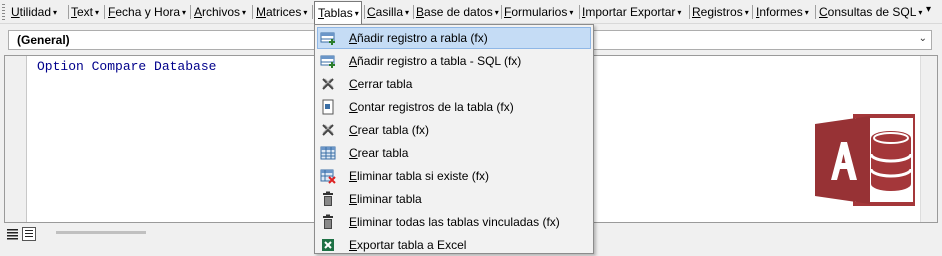 The height and width of the screenshot is (256, 942). I want to click on excel-icon, so click(328, 245).